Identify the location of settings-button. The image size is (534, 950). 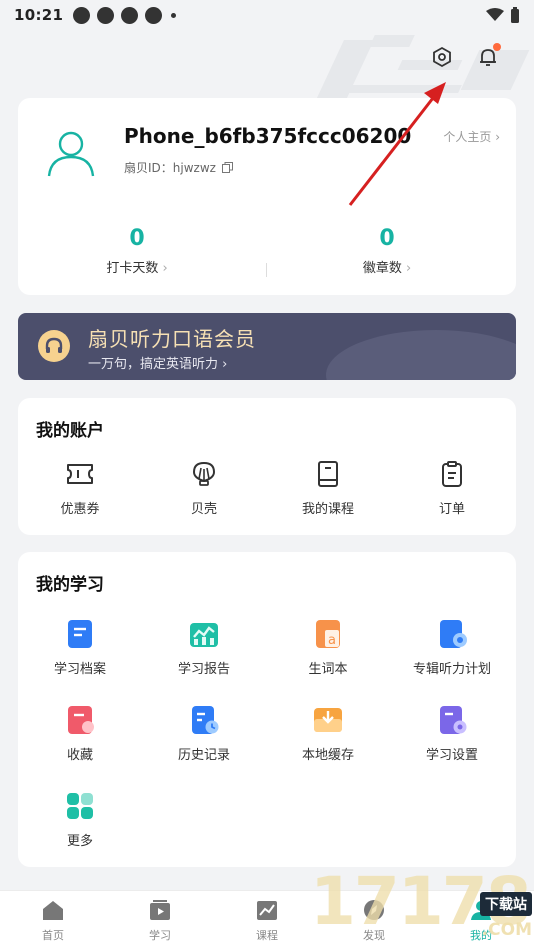
(442, 57).